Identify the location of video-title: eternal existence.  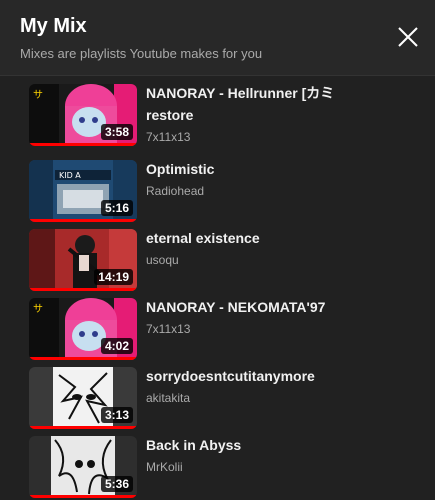
(281, 238).